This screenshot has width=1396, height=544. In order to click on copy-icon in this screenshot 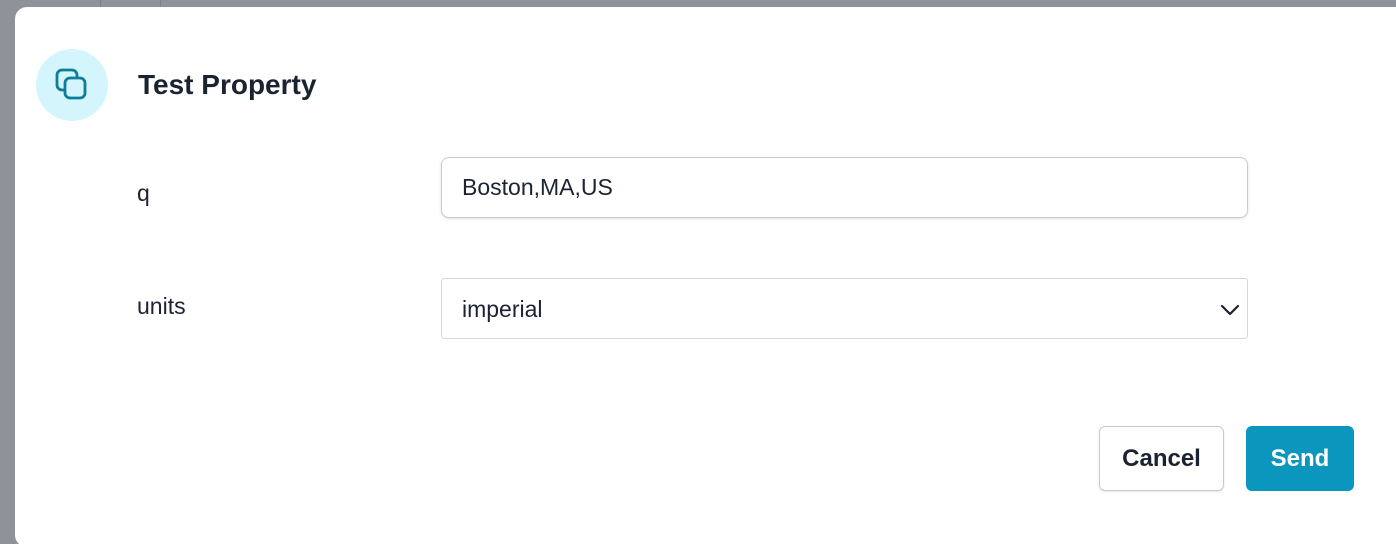, I will do `click(72, 85)`.